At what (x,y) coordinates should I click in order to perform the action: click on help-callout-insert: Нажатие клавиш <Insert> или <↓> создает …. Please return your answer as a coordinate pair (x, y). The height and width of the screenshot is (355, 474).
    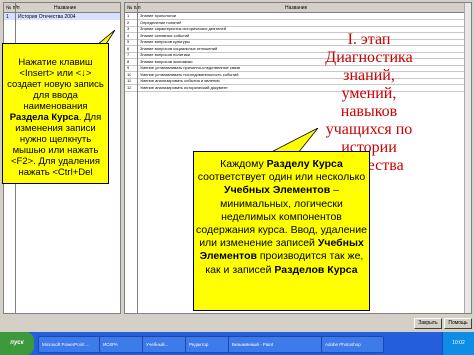
    Looking at the image, I should click on (55, 113).